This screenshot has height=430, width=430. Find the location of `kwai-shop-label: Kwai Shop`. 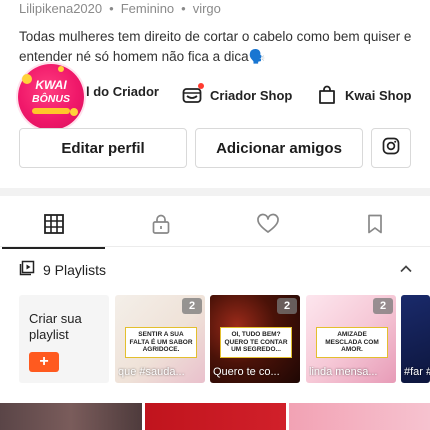

kwai-shop-label: Kwai Shop is located at coordinates (378, 95).